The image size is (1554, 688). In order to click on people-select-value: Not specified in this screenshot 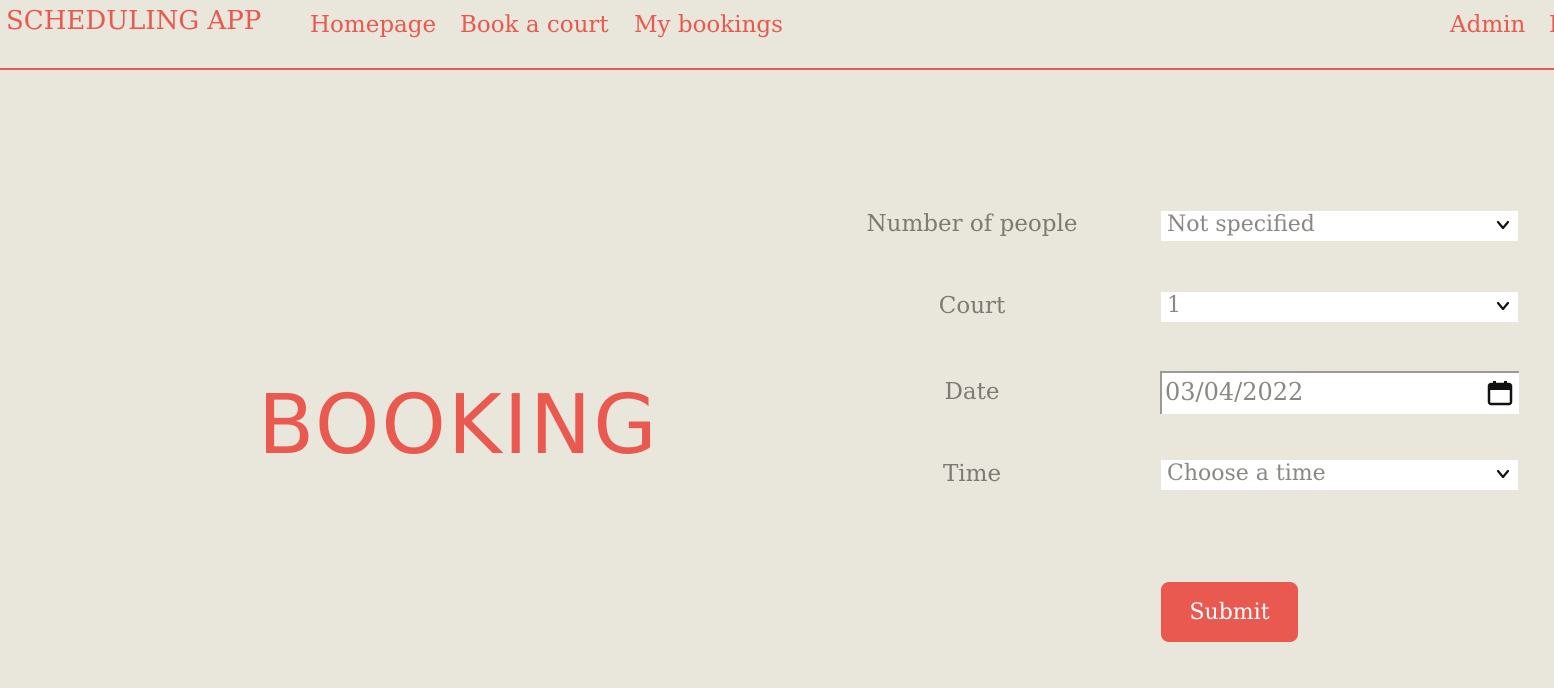, I will do `click(1241, 224)`.